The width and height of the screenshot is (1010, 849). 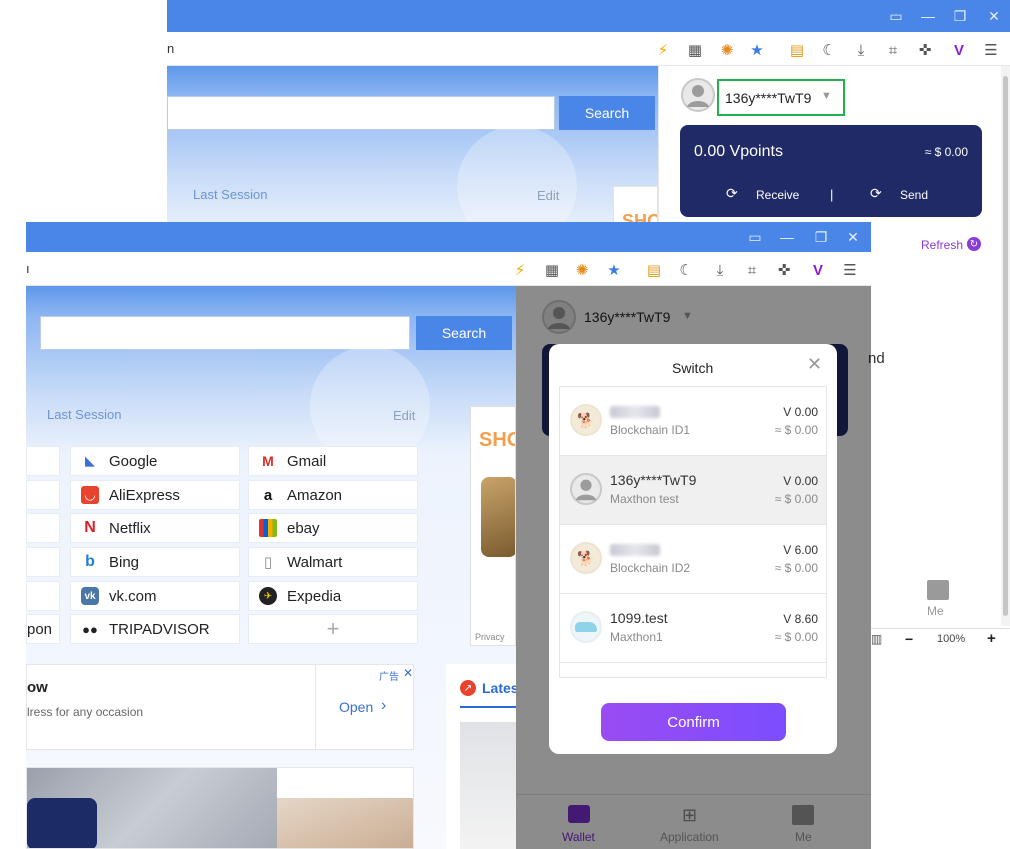 I want to click on ad-card-description: lress for any occasion, so click(x=85, y=712).